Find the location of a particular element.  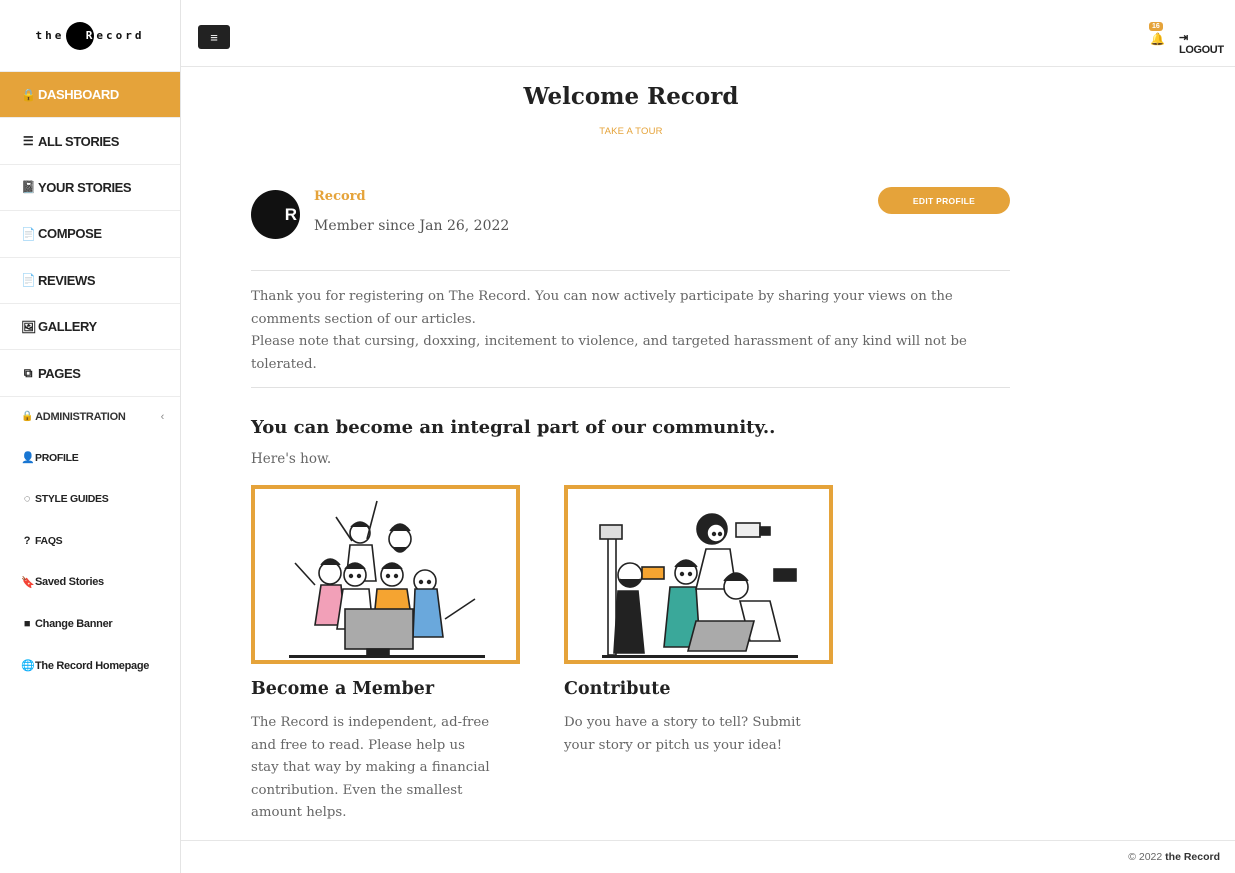

logo-text-right: ecord is located at coordinates (120, 35).